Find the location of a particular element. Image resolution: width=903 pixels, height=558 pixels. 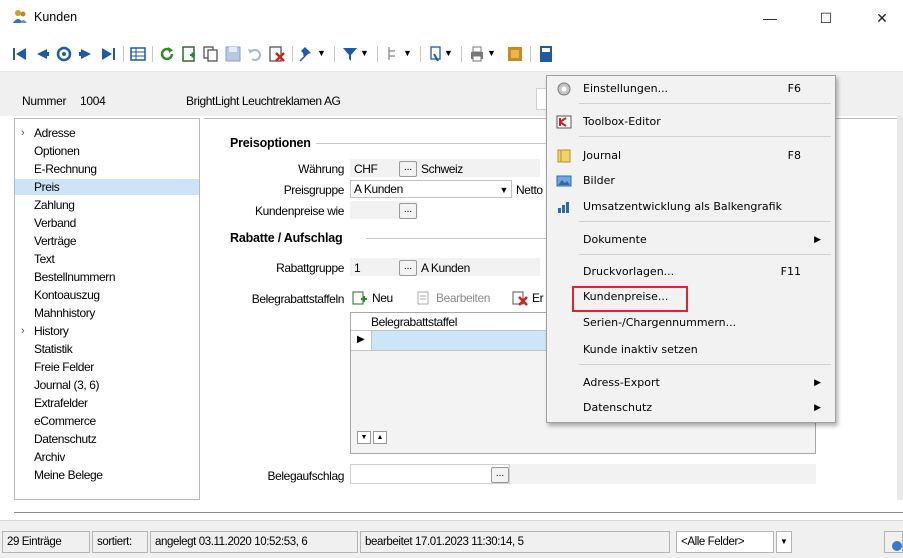

sidebar-item-kontoauszug: Kontoauszug is located at coordinates (107, 295).